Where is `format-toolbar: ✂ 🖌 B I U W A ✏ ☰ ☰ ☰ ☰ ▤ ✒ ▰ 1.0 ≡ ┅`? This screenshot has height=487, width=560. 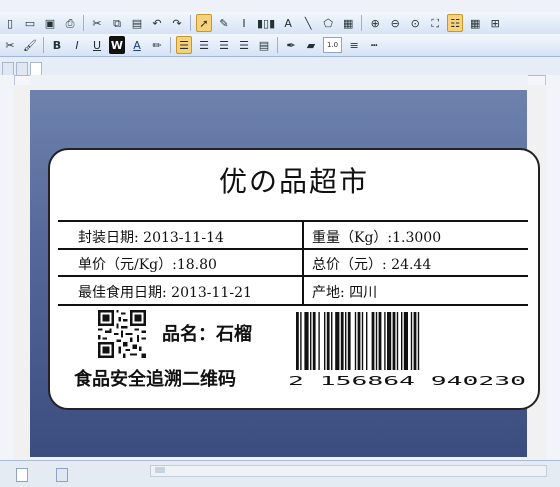 format-toolbar: ✂ 🖌 B I U W A ✏ ☰ ☰ ☰ ☰ ▤ ✒ ▰ 1.0 ≡ ┅ is located at coordinates (280, 45).